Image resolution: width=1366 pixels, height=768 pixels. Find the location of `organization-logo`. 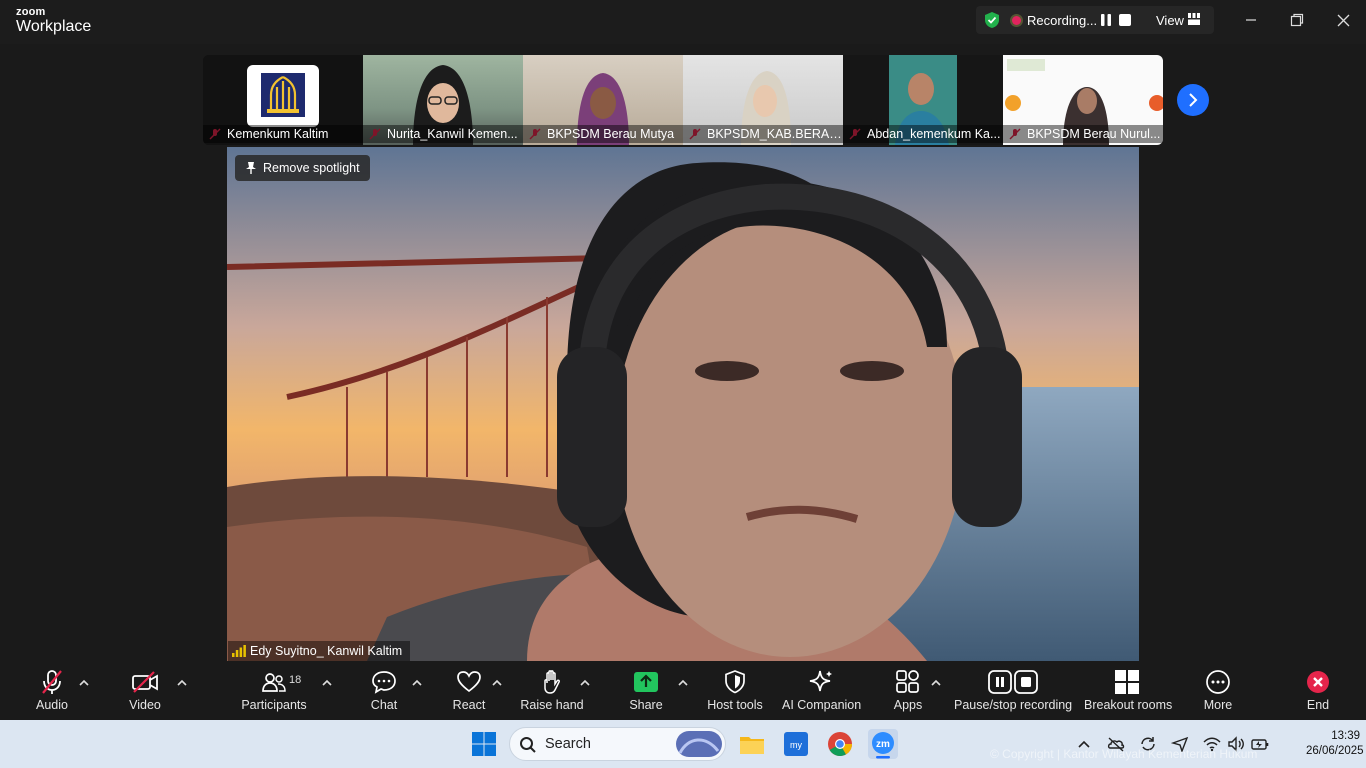

organization-logo is located at coordinates (283, 96).